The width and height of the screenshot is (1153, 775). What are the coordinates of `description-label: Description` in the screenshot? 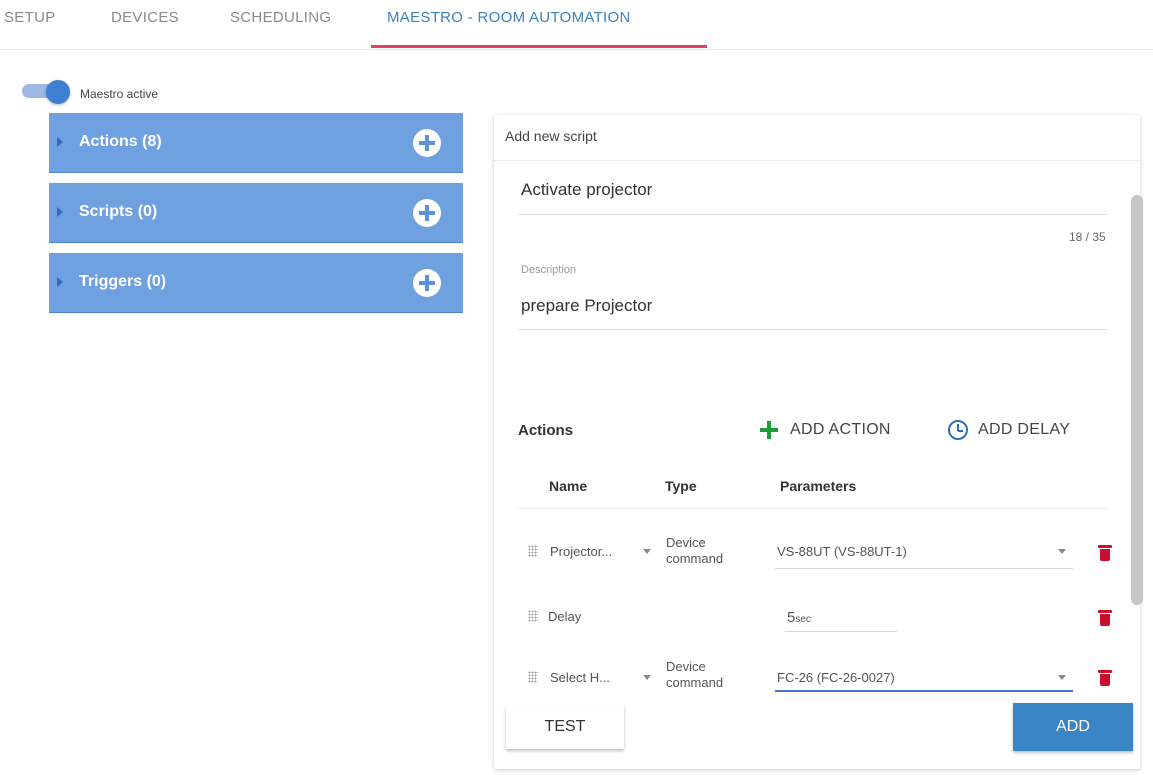 It's located at (549, 270).